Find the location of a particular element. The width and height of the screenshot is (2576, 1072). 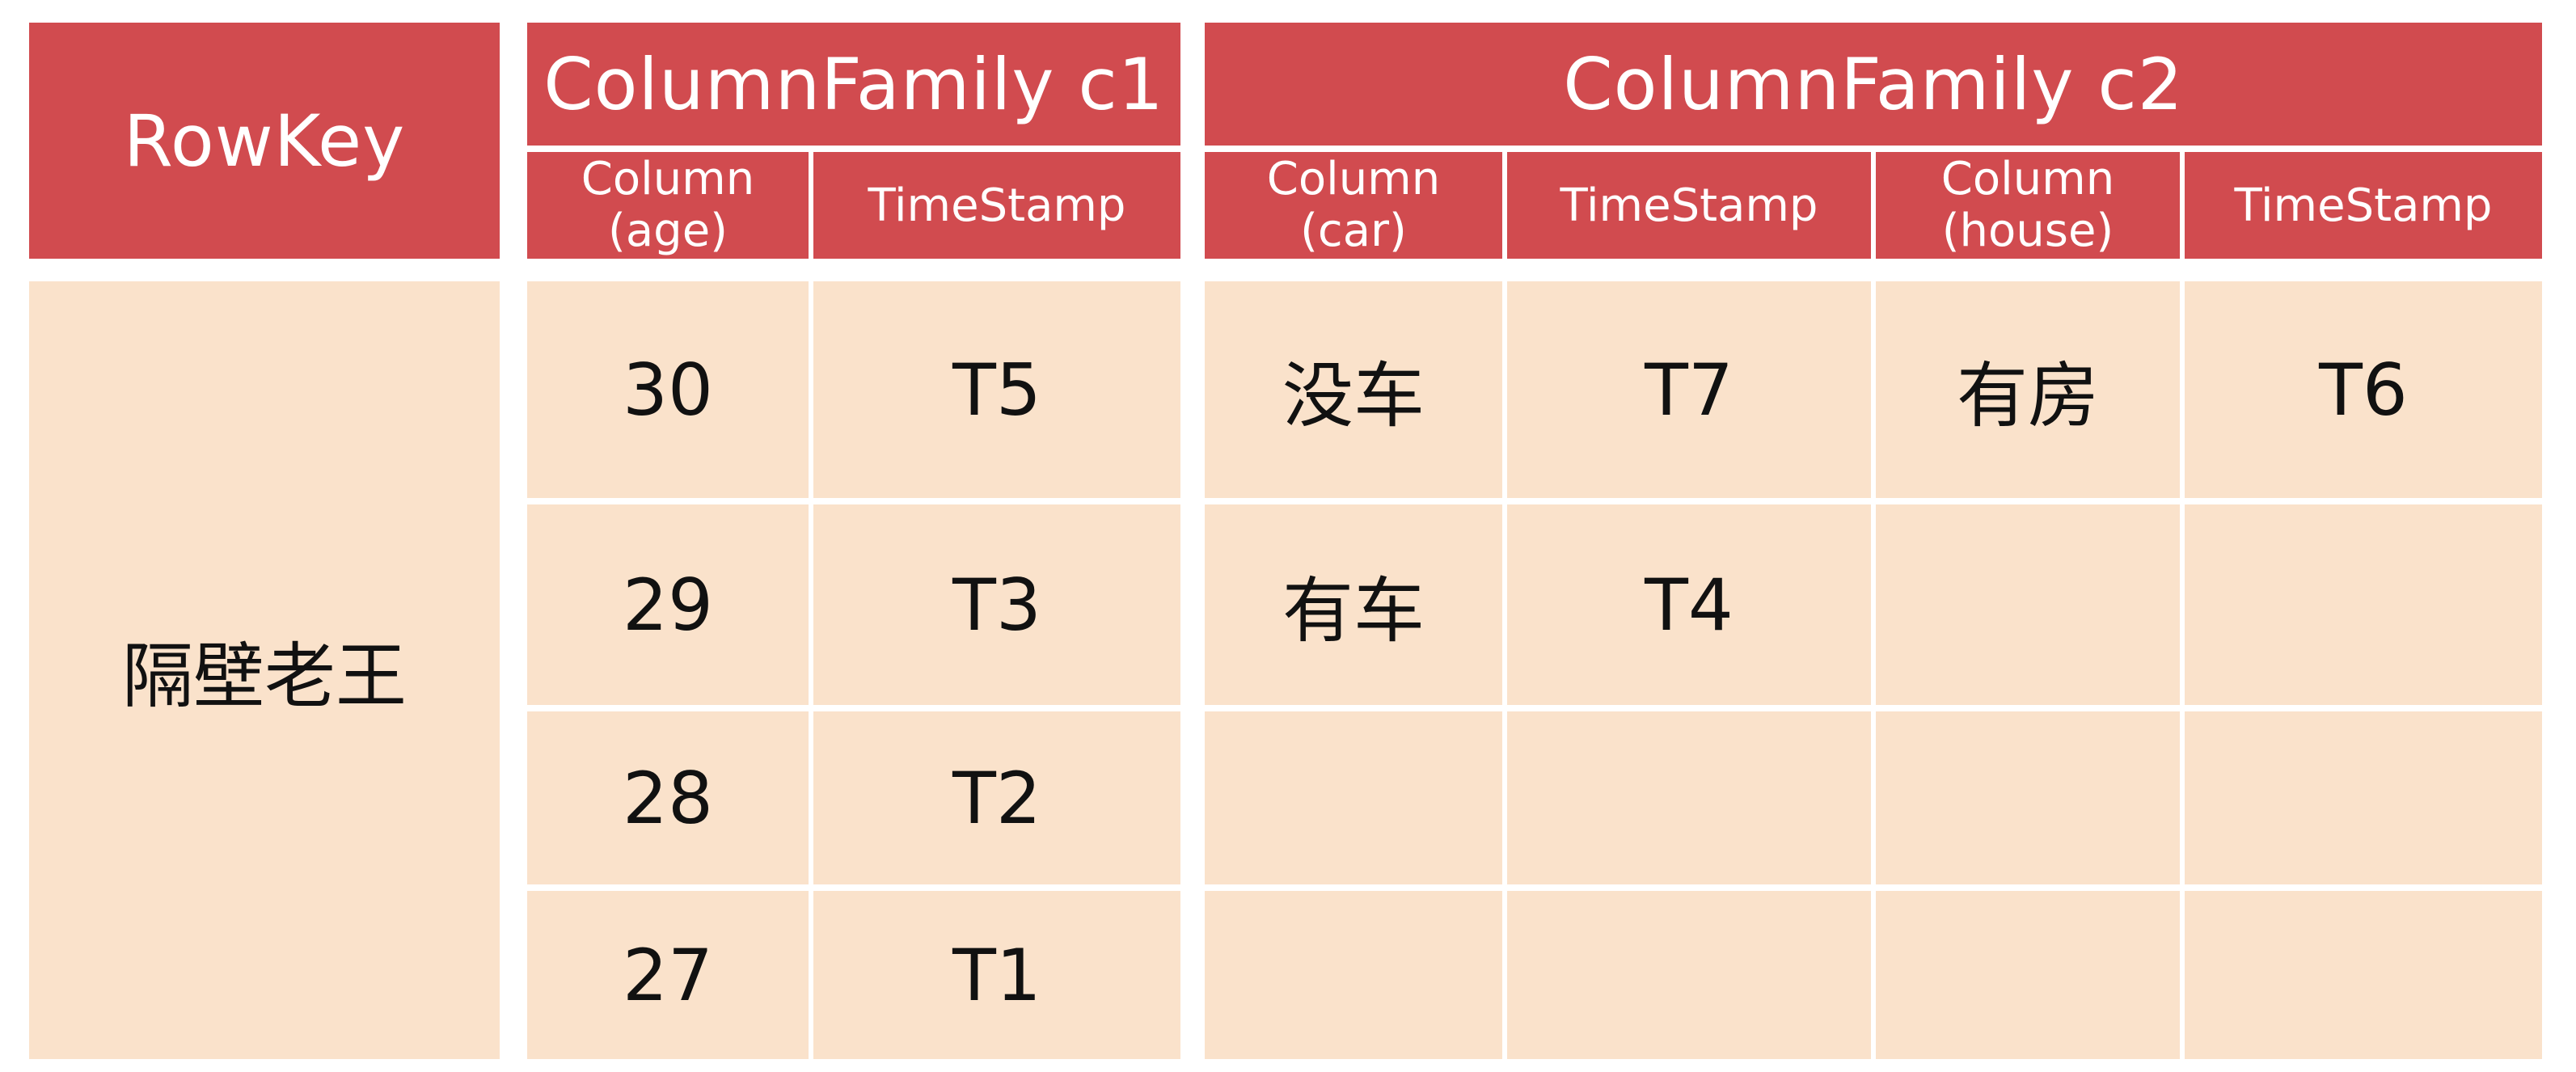

column-age-header: Column (age) is located at coordinates (668, 205).